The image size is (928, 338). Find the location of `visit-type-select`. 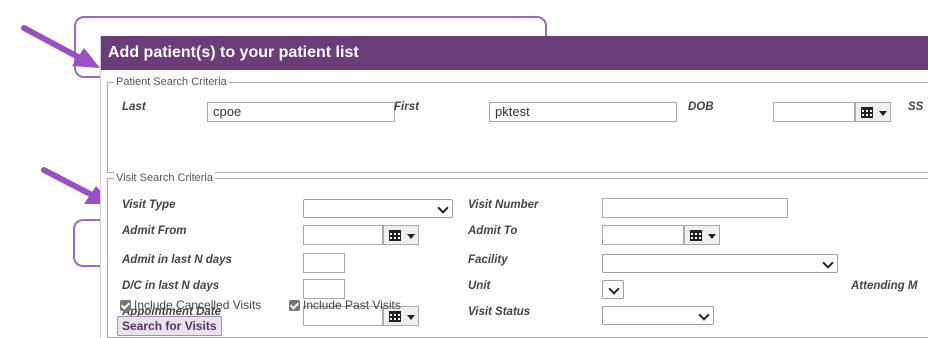

visit-type-select is located at coordinates (378, 208).